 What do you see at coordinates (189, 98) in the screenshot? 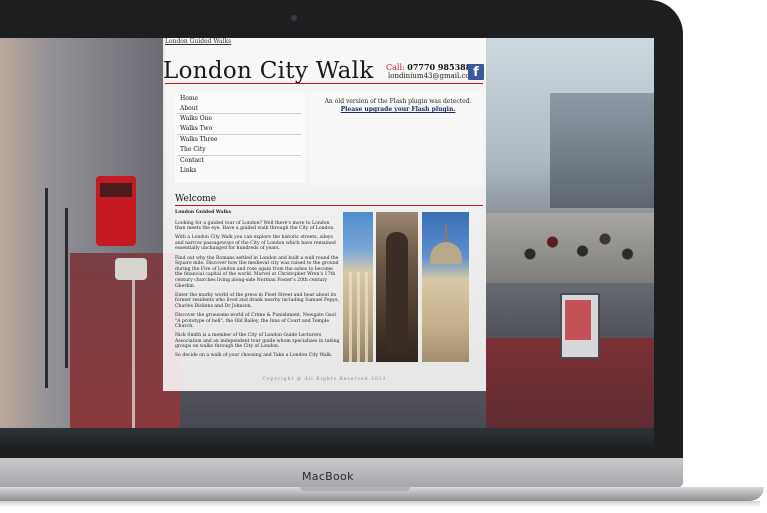
I see `nav-home: Home` at bounding box center [189, 98].